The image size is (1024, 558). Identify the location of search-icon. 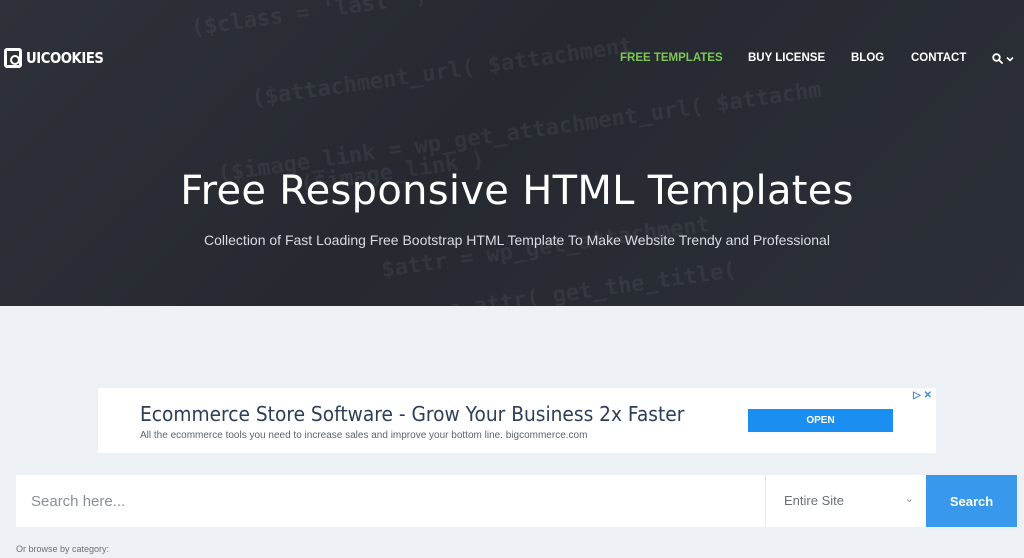
(997, 58).